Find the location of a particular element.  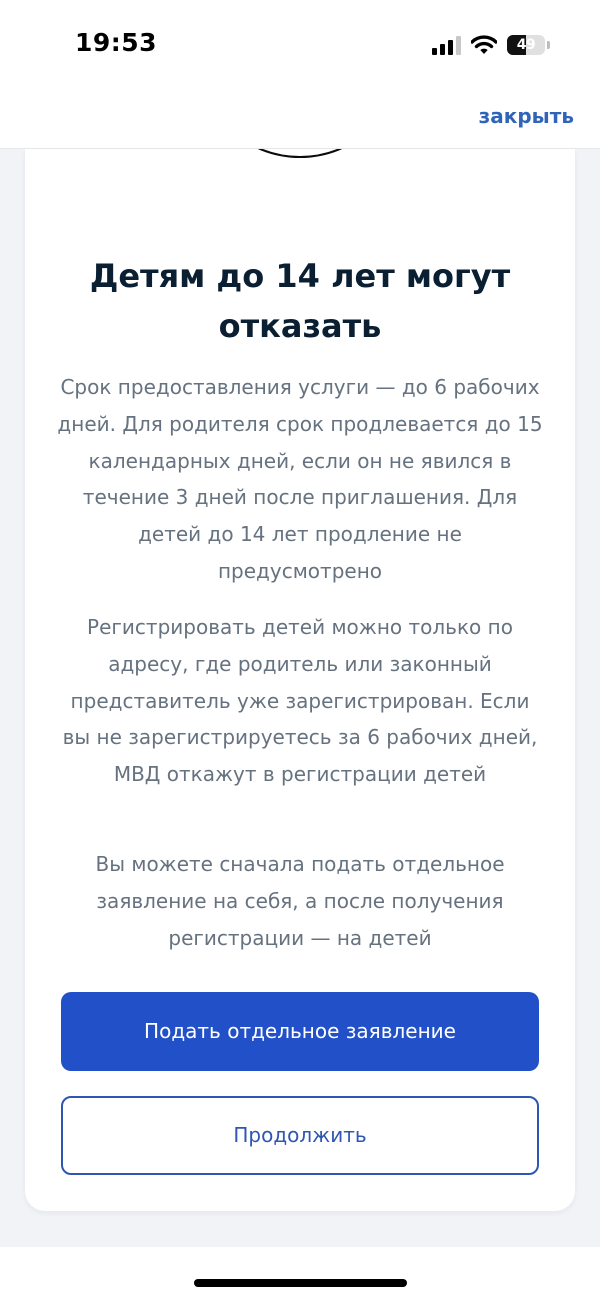

battery-icon: 49 is located at coordinates (526, 45).